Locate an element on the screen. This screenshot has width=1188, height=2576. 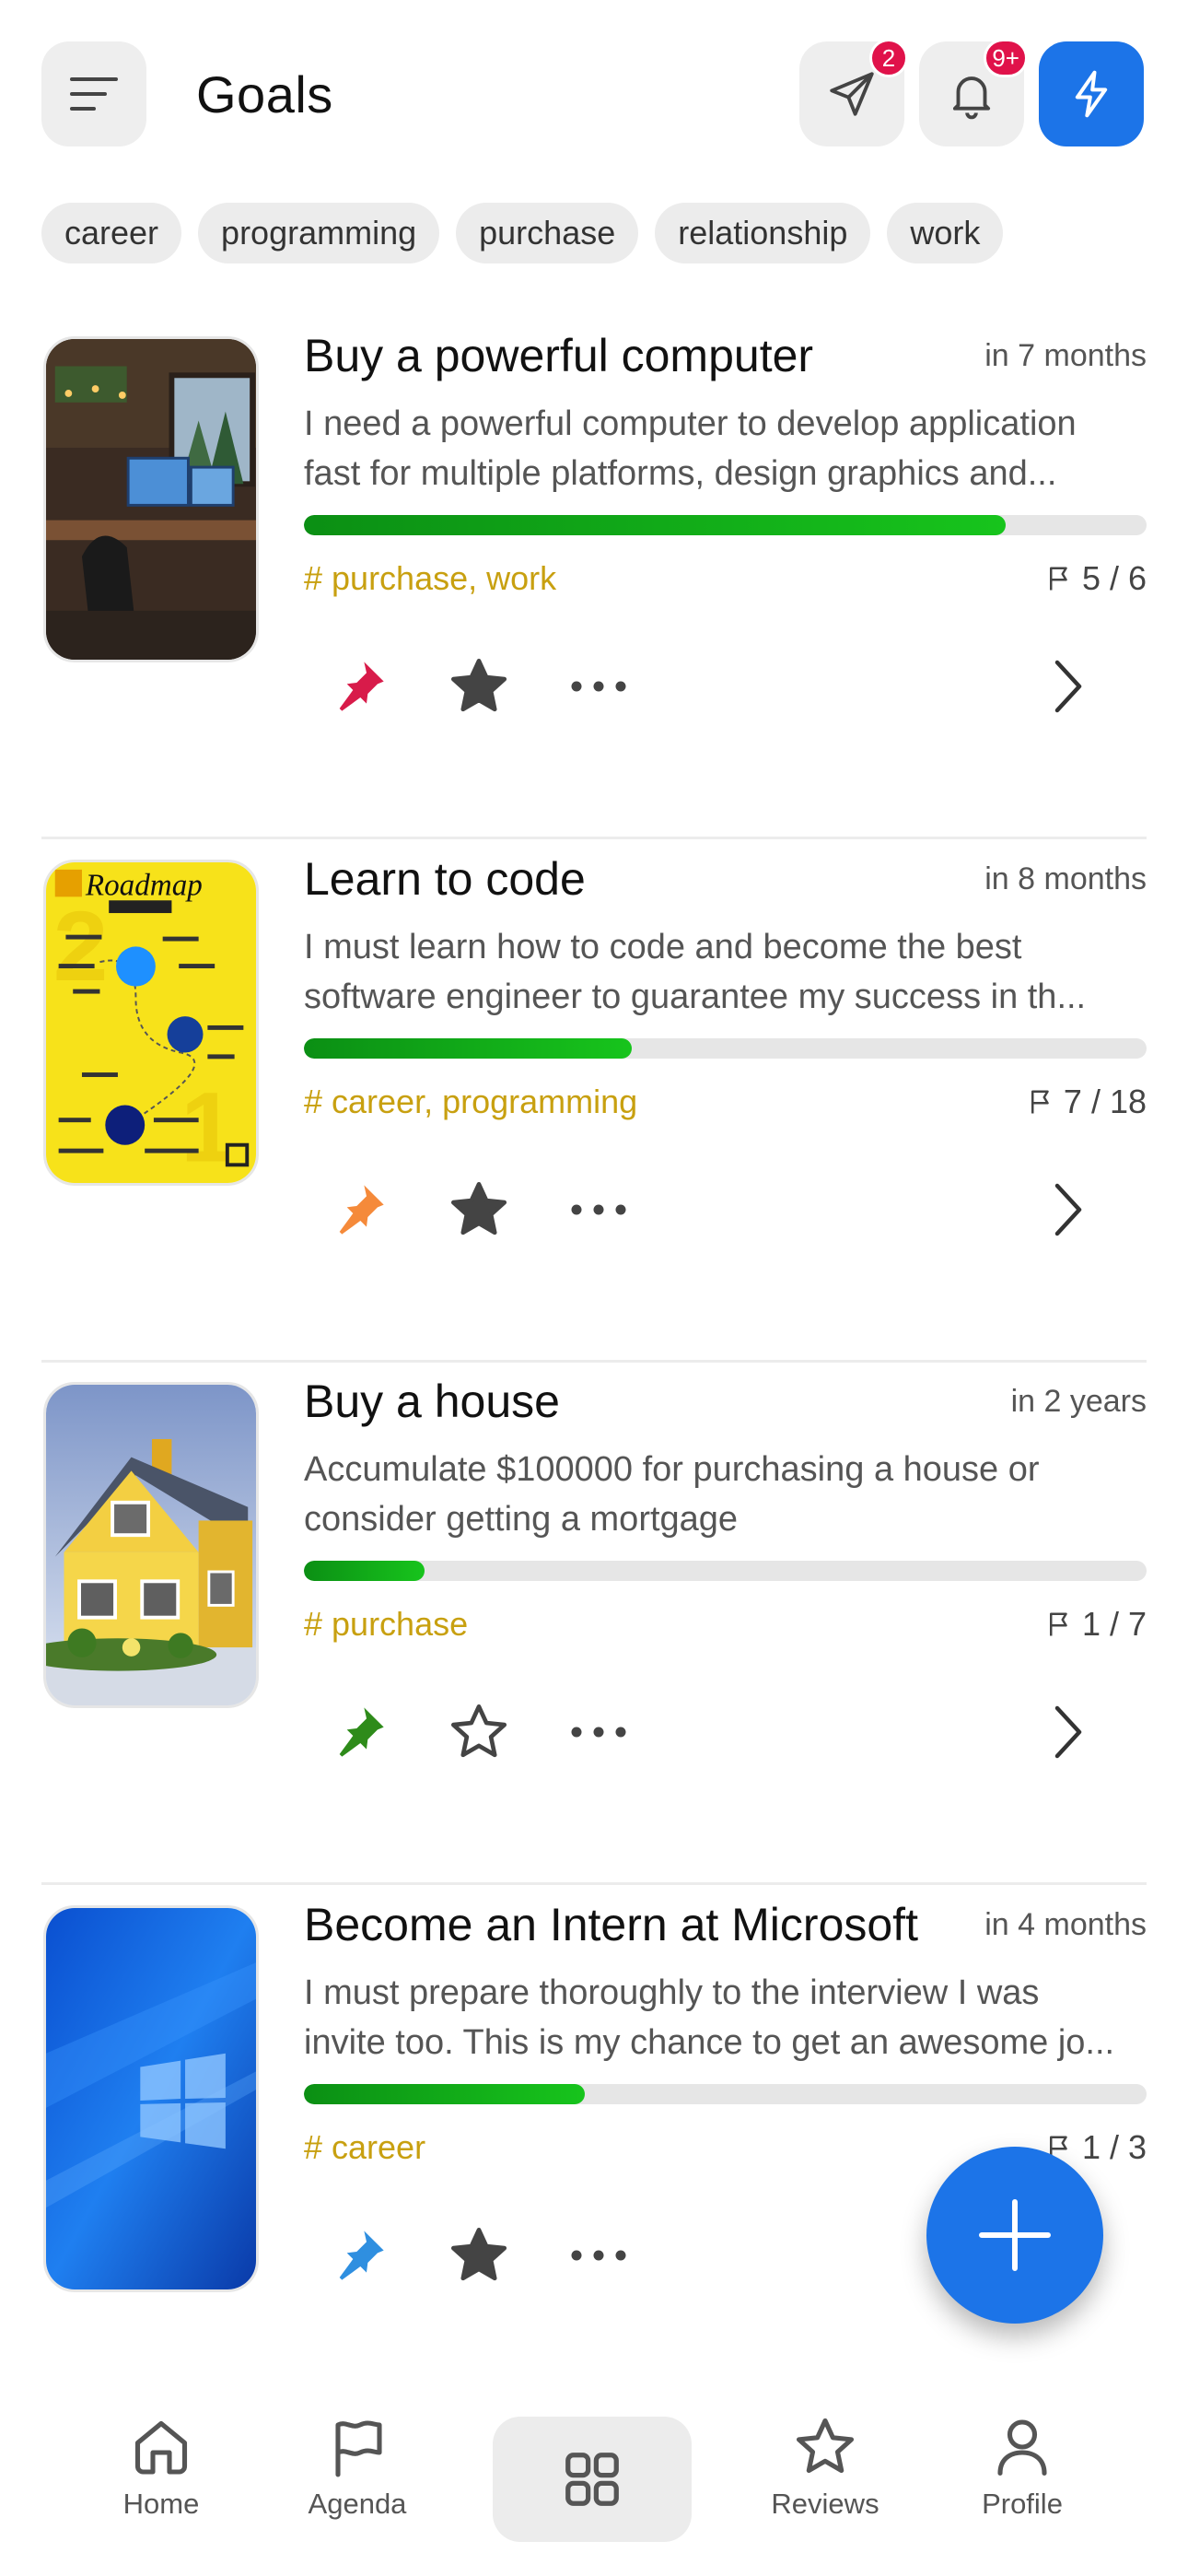
messages-button: 2 is located at coordinates (853, 92).